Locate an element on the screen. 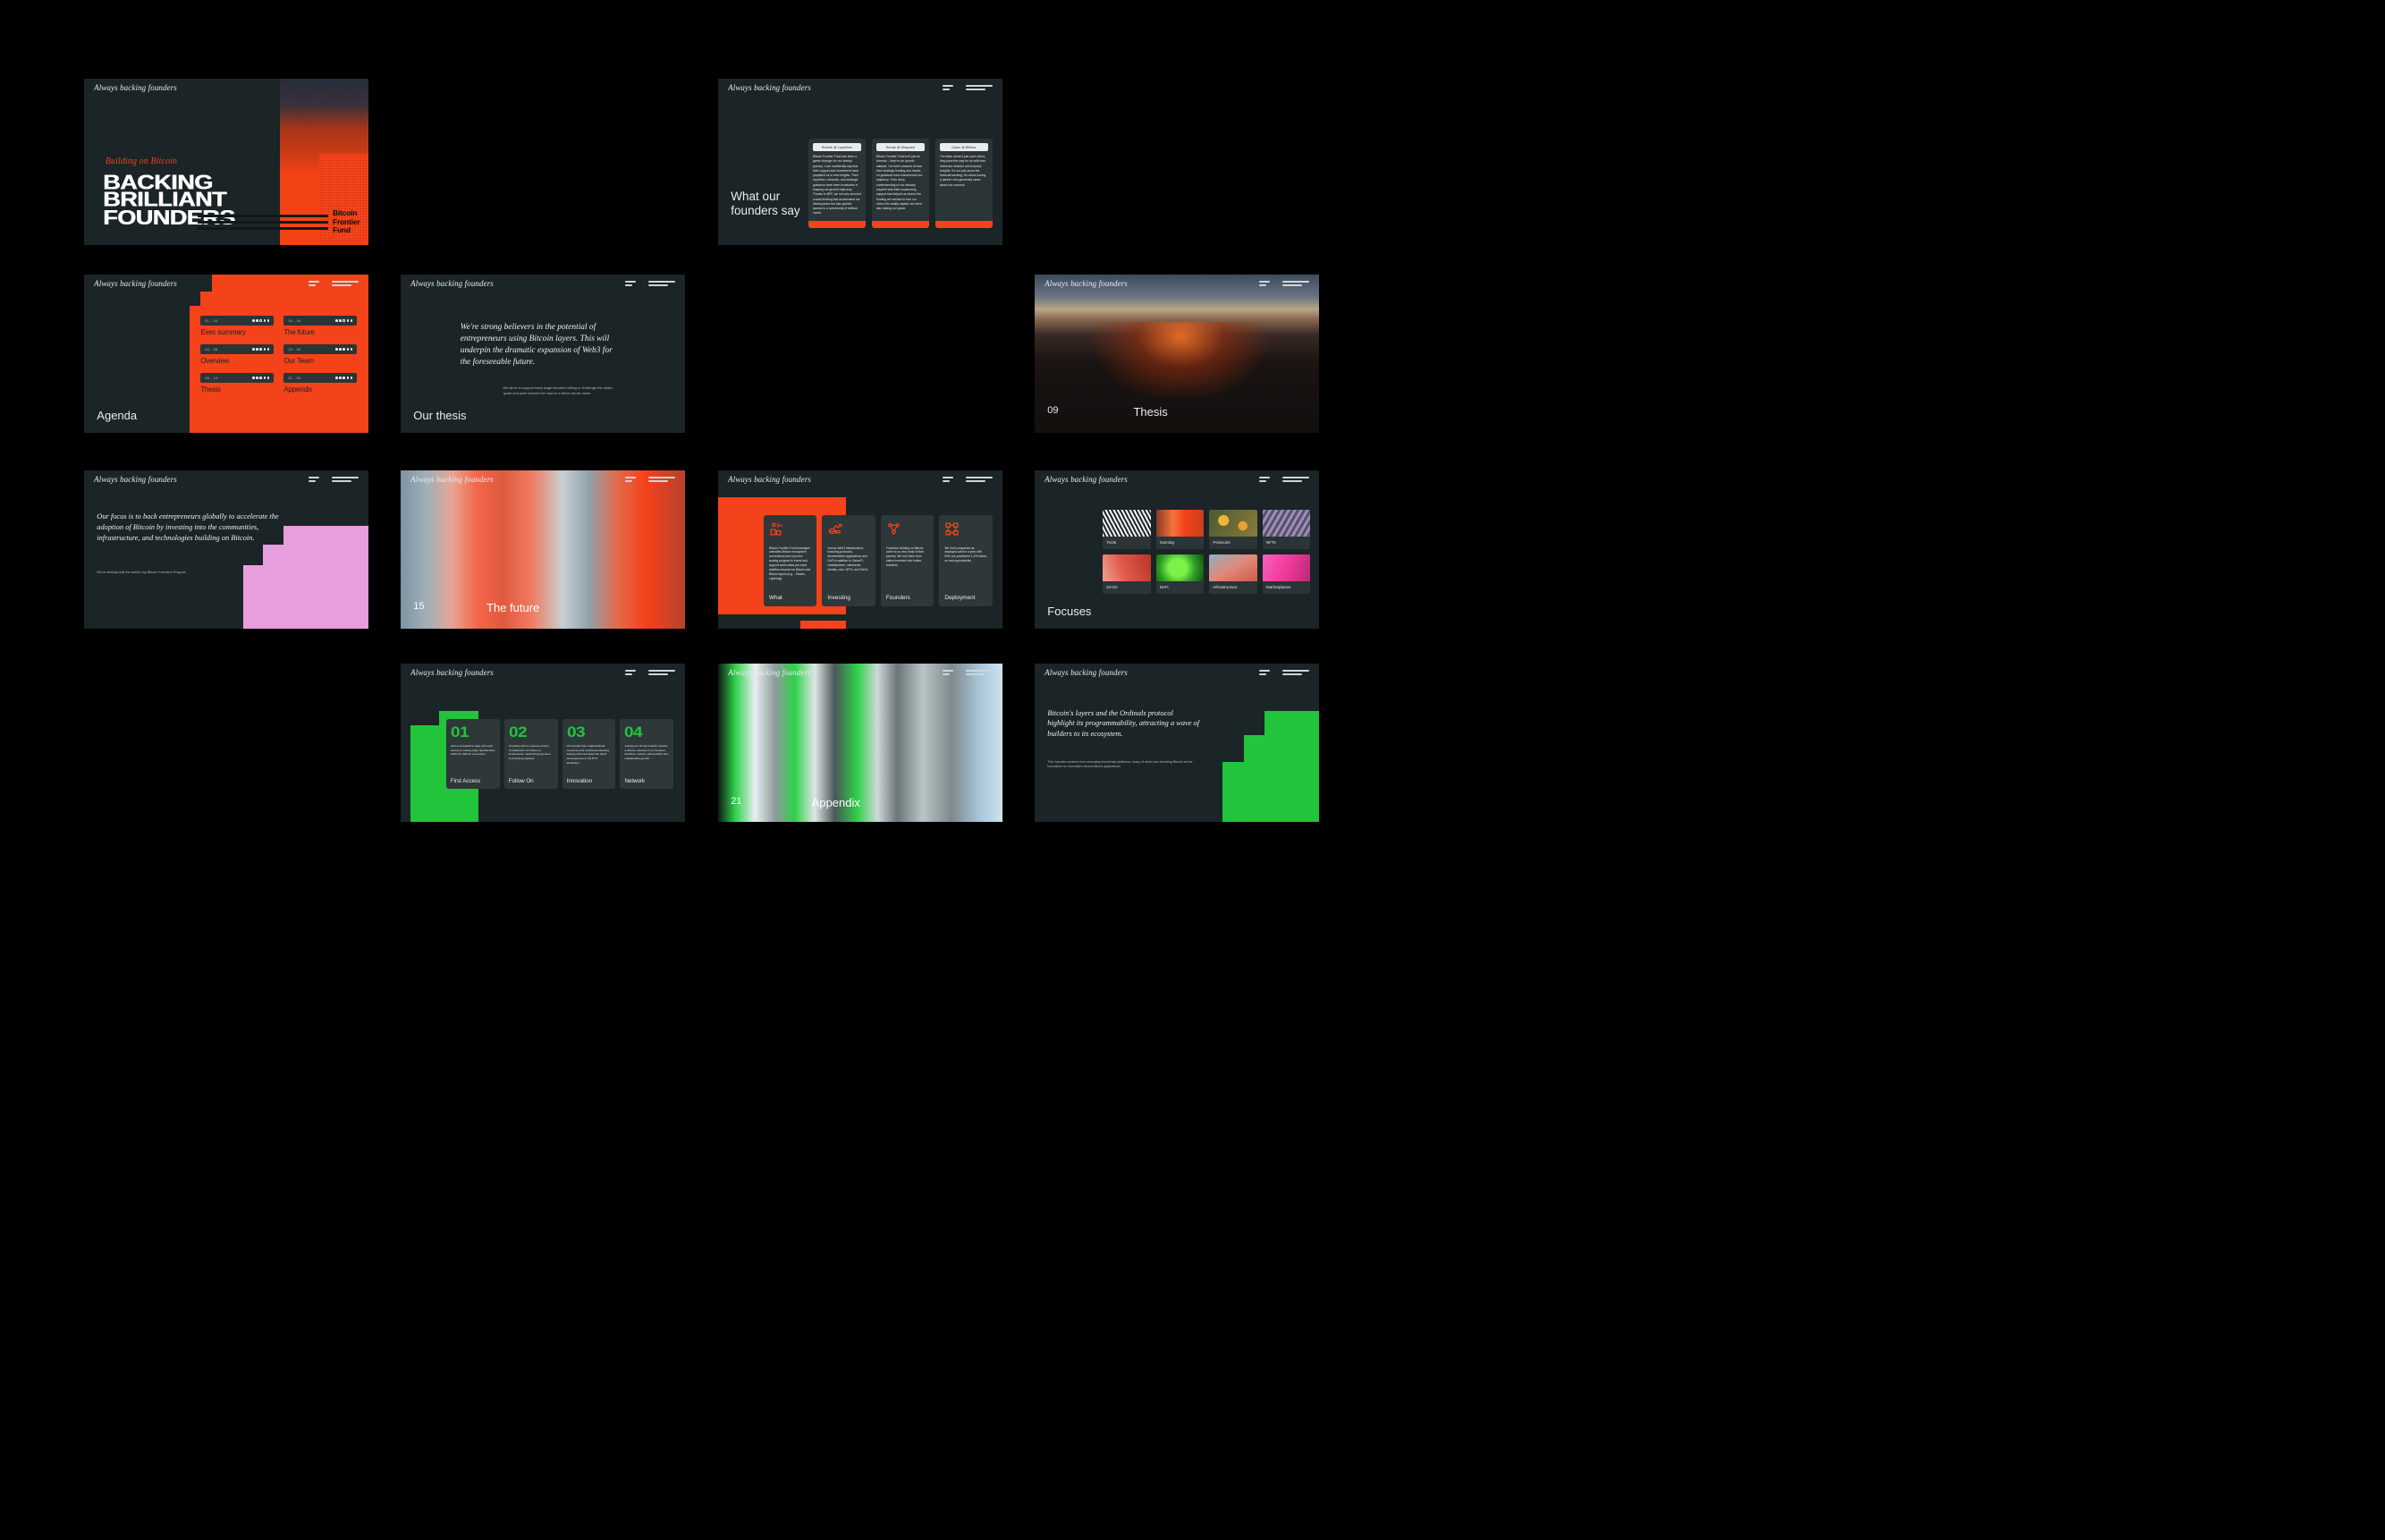 This screenshot has width=2385, height=1540. slide-thesis-section: Always backing founders 09 Thesis is located at coordinates (1177, 354).